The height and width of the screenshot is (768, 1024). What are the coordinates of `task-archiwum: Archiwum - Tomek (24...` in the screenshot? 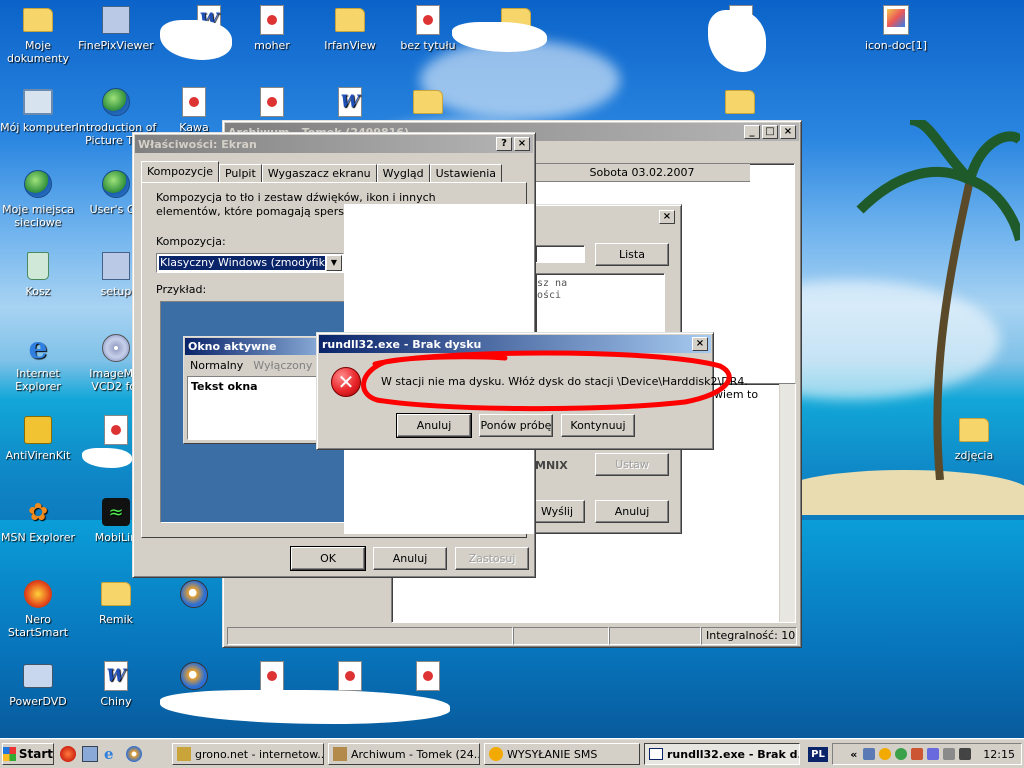 It's located at (404, 754).